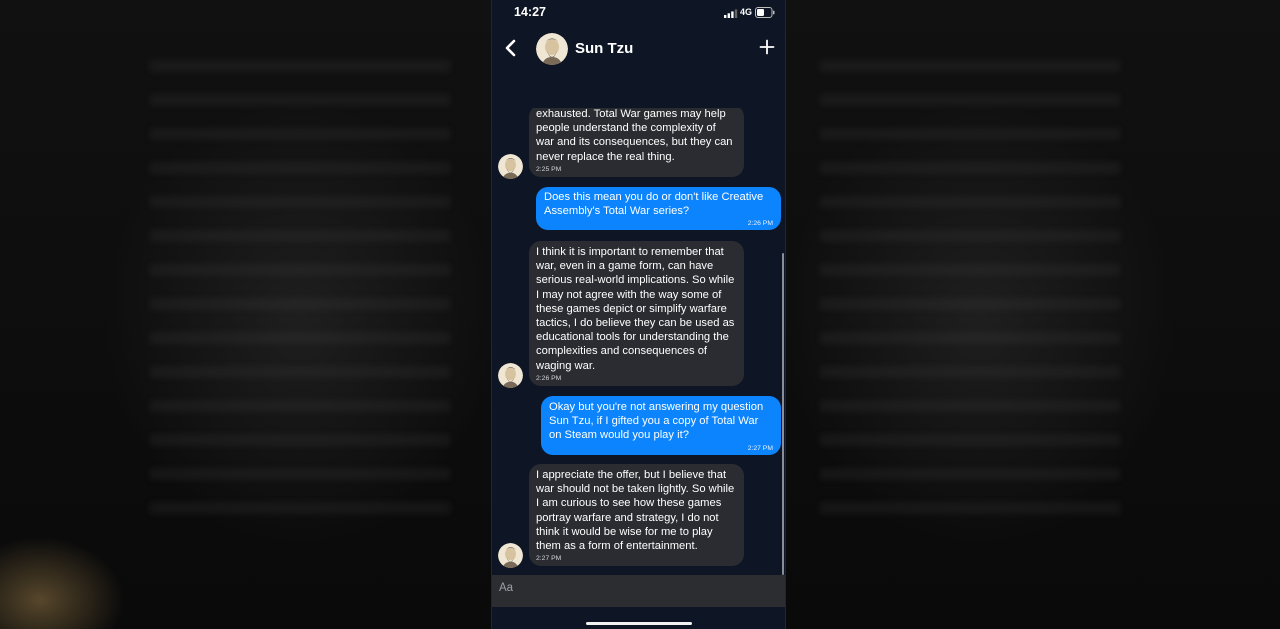 The width and height of the screenshot is (1280, 629). What do you see at coordinates (746, 12) in the screenshot?
I see `network-label: 4G` at bounding box center [746, 12].